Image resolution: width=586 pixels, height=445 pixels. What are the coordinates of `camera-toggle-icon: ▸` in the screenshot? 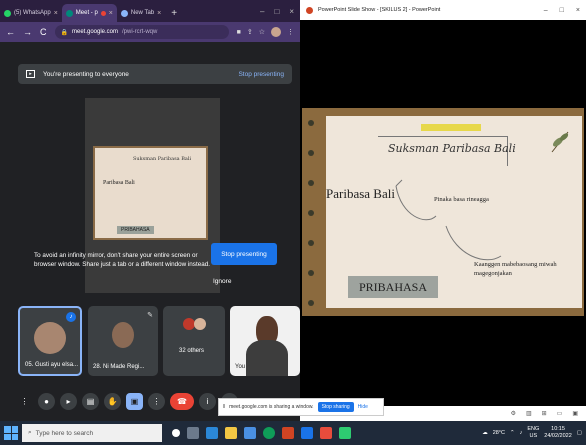 It's located at (68, 401).